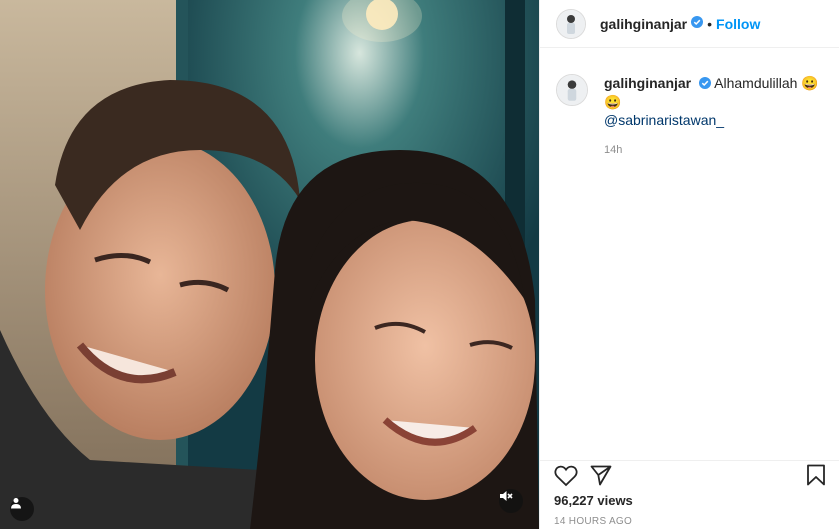 The height and width of the screenshot is (529, 839). Describe the element at coordinates (22, 509) in the screenshot. I see `user-tag-button` at that location.